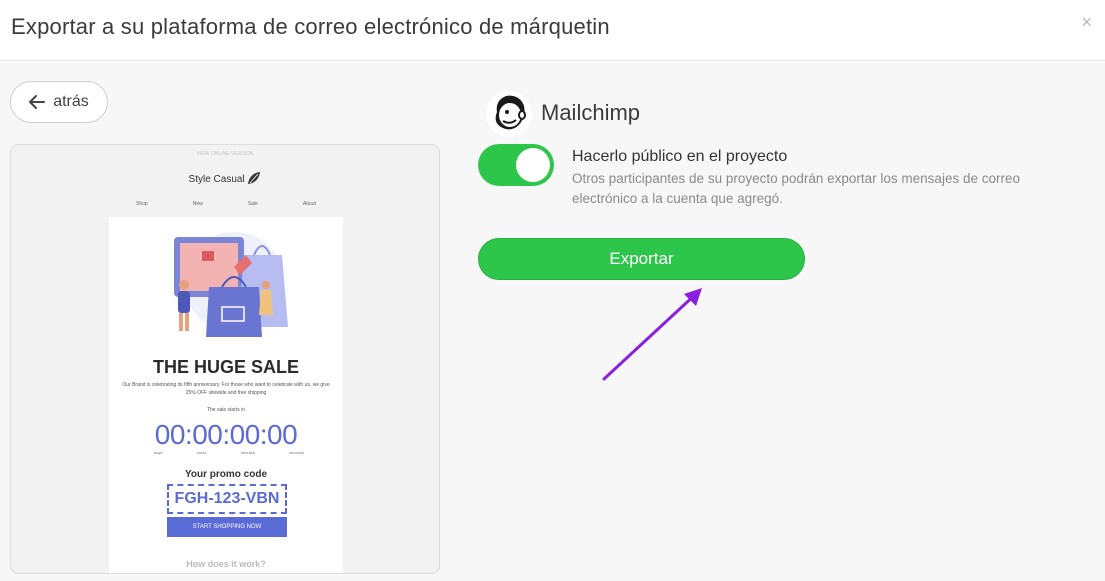 The width and height of the screenshot is (1105, 581). Describe the element at coordinates (37, 102) in the screenshot. I see `arrow-left-icon` at that location.